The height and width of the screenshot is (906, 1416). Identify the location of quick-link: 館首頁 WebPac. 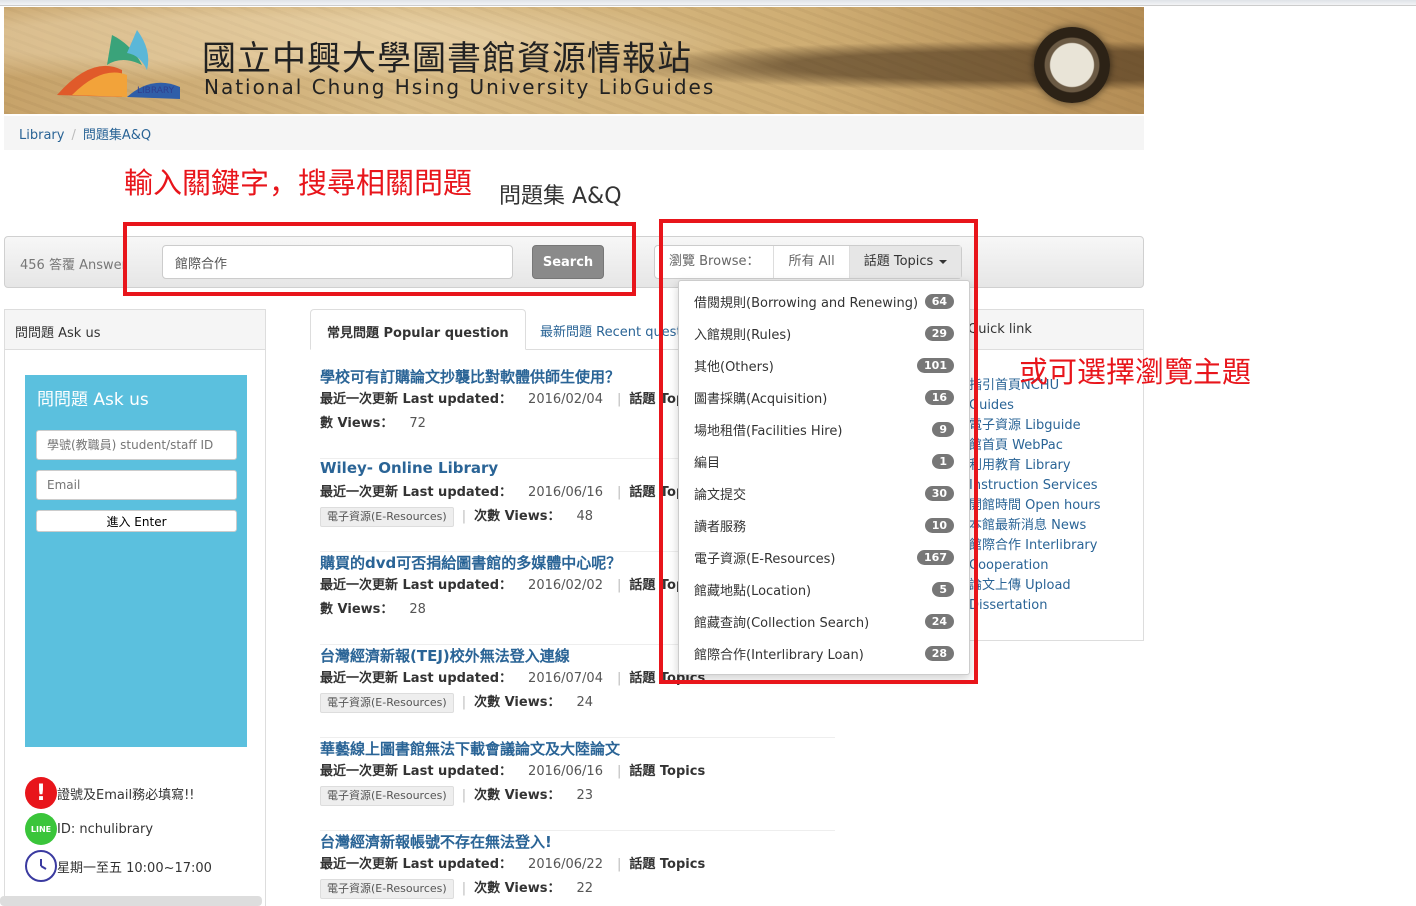
(1056, 446).